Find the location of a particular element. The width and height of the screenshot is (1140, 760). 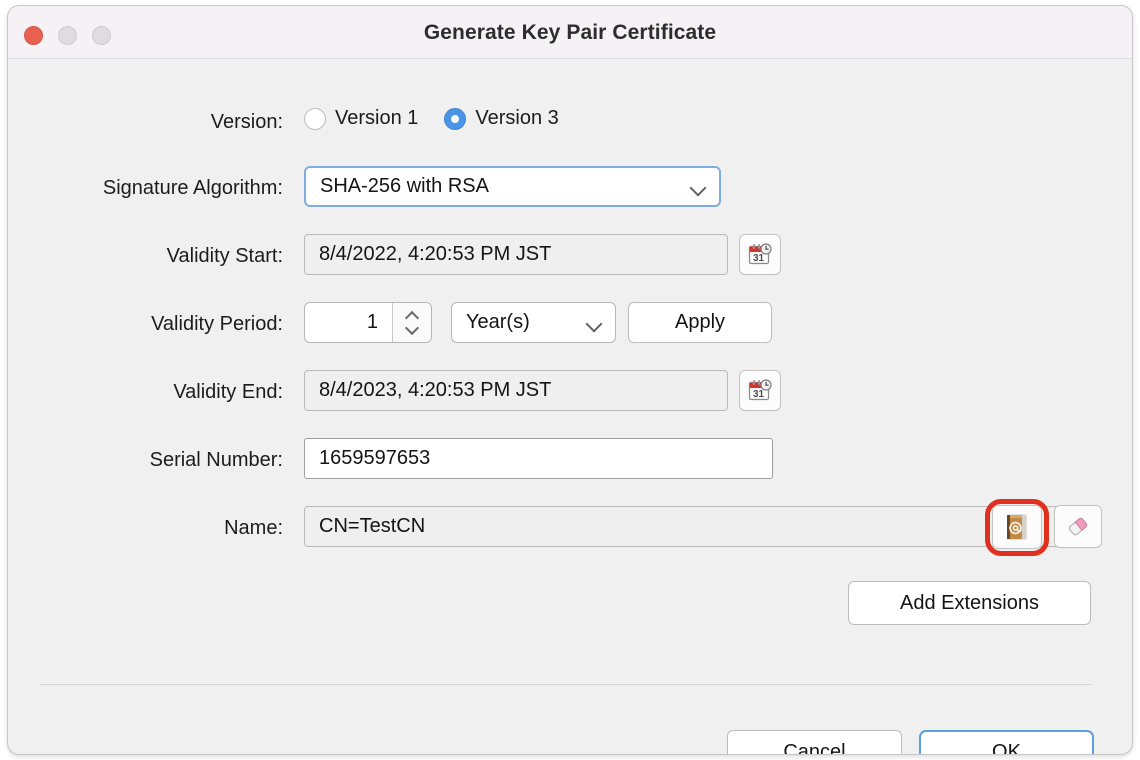

validity-end-calendar-button: 31 is located at coordinates (760, 390).